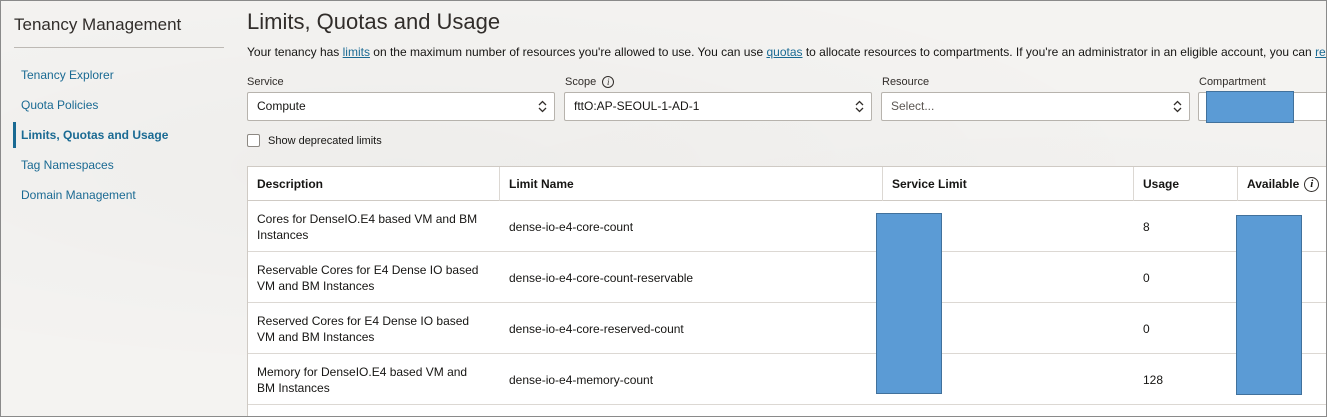  What do you see at coordinates (1186, 184) in the screenshot?
I see `column-header-usage: Usage` at bounding box center [1186, 184].